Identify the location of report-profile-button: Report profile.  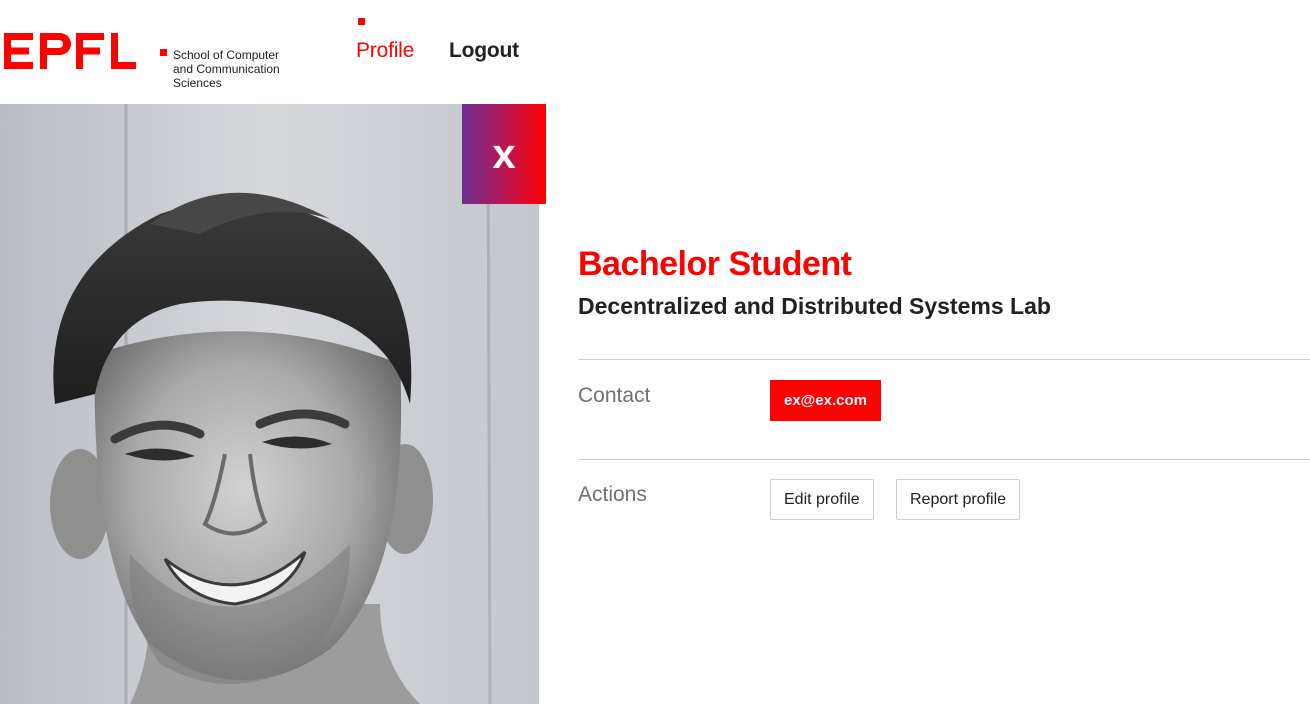
(958, 499).